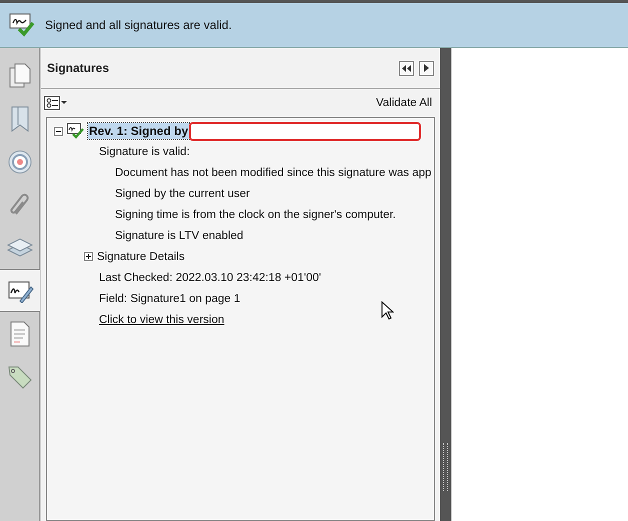 This screenshot has height=521, width=628. What do you see at coordinates (179, 236) in the screenshot?
I see `tree-item: Signature is LTV enabled` at bounding box center [179, 236].